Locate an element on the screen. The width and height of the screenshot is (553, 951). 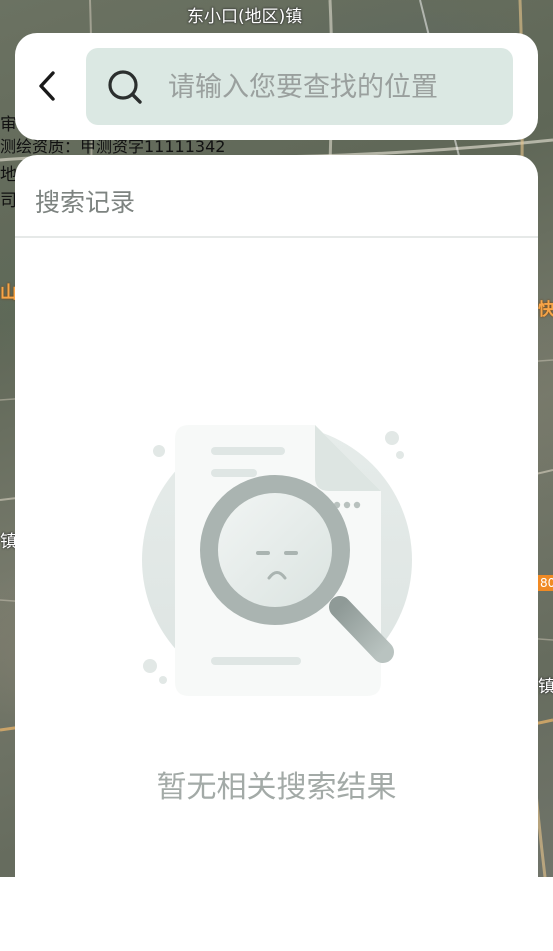
chevron-left-icon is located at coordinates (47, 86).